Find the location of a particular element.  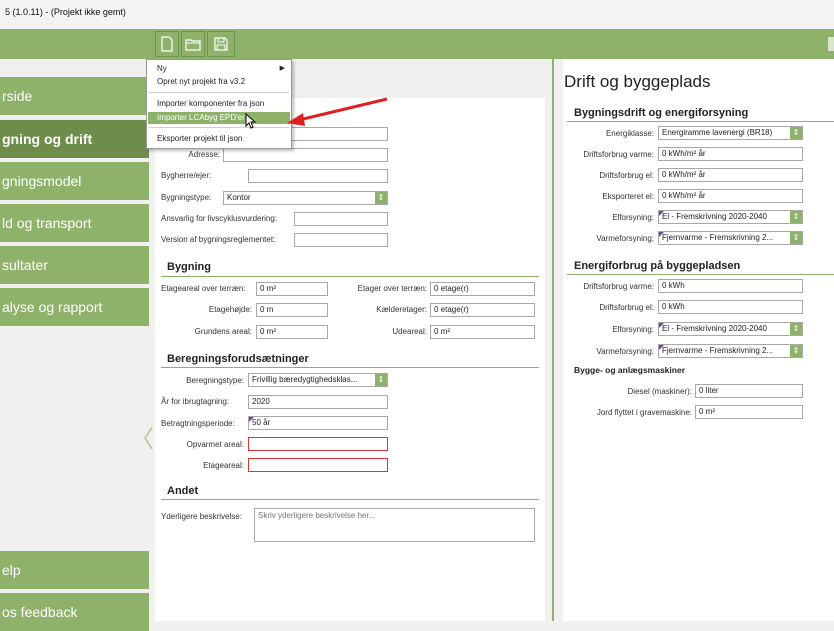

new-file-icon is located at coordinates (167, 44).